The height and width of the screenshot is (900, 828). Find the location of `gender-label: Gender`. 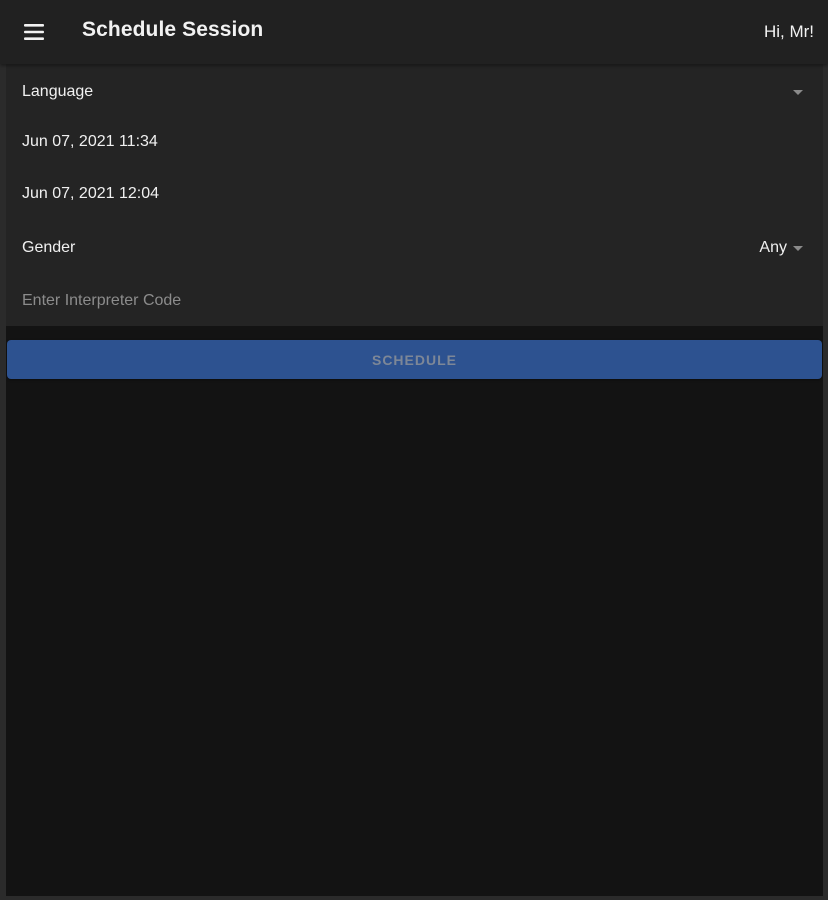

gender-label: Gender is located at coordinates (49, 247).